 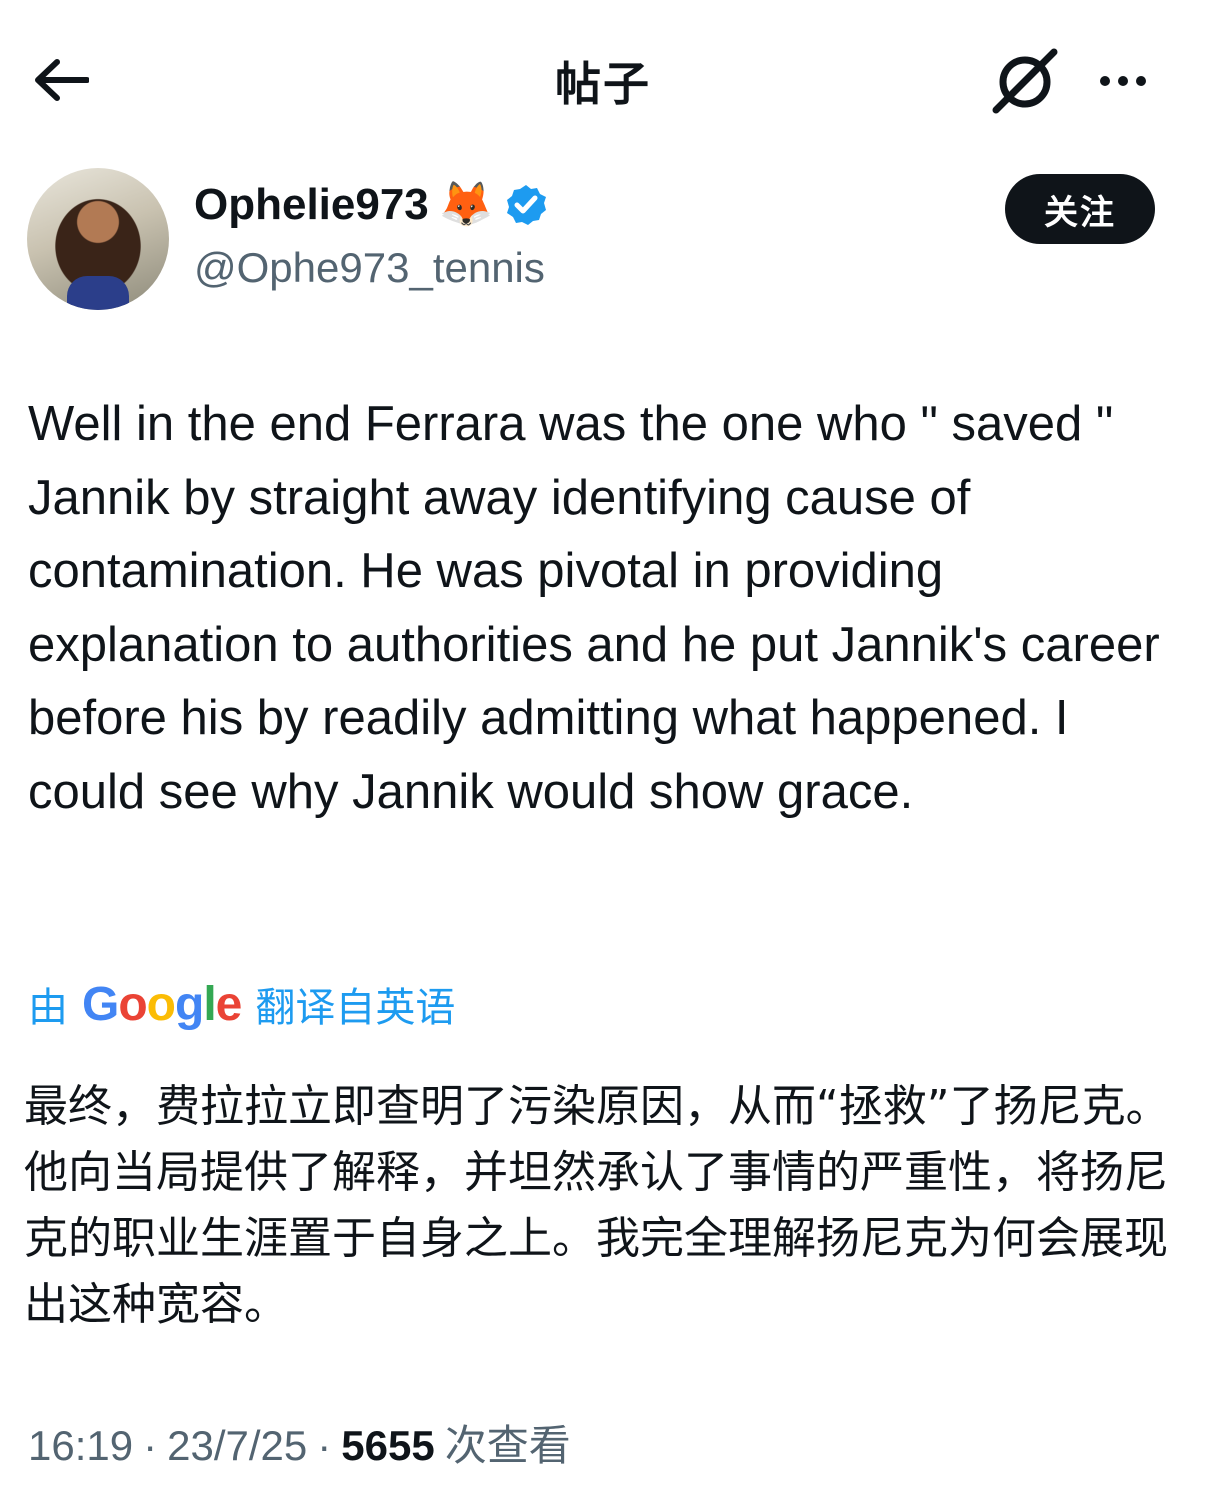 I want to click on more-button, so click(x=1123, y=81).